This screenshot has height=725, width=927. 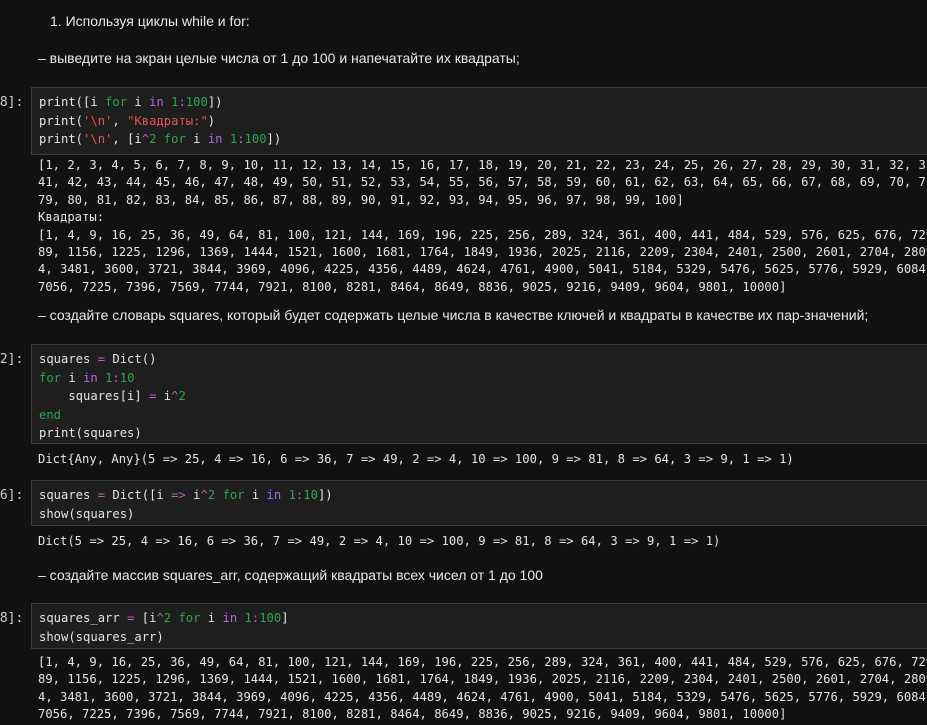 I want to click on markdown-heading: 1. Используя циклы while и for:, so click(x=150, y=21).